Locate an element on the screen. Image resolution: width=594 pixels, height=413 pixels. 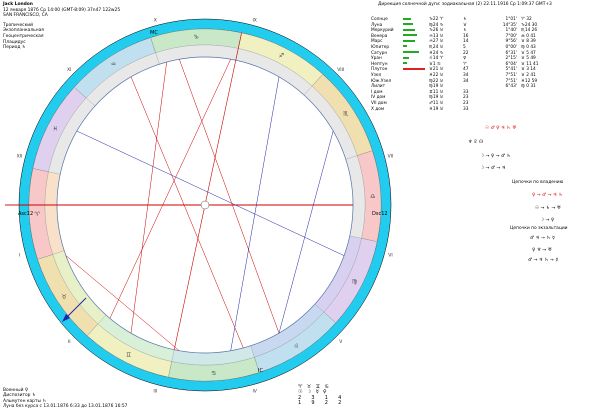
rulership-chain-1: ☉ ♂ ♀ ♃ ♄ ♅ is located at coordinates (501, 128).